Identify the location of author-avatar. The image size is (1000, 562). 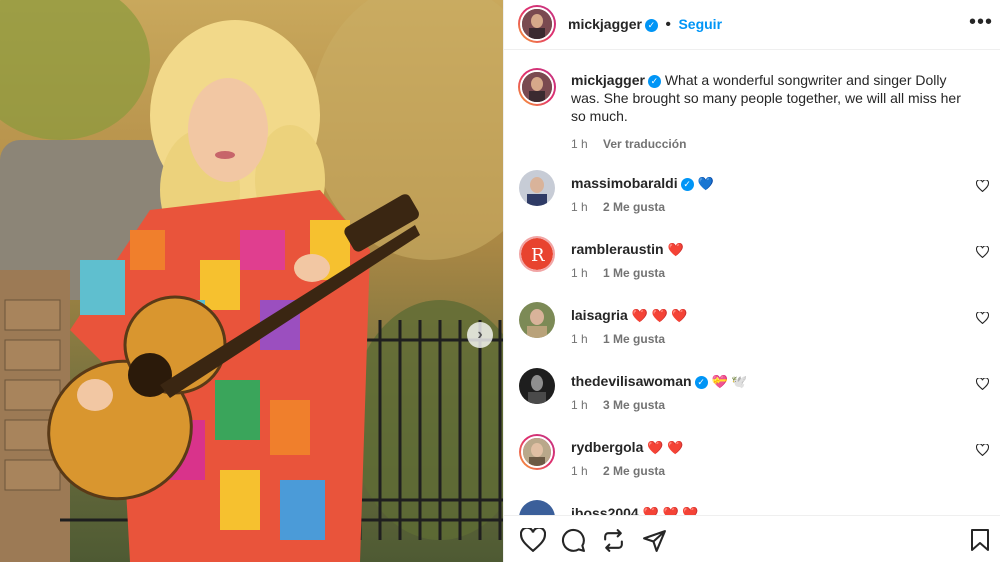
(537, 24).